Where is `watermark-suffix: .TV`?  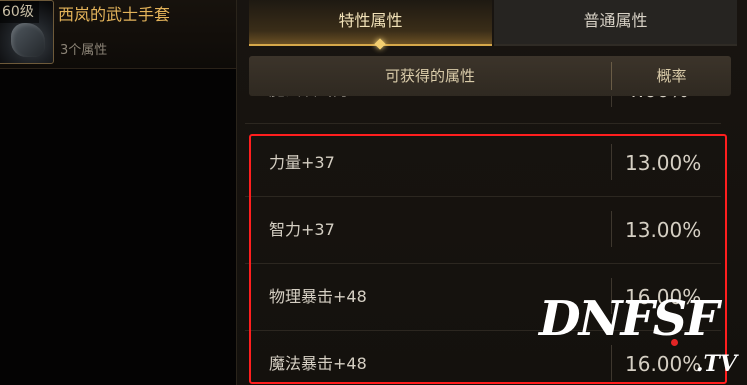
watermark-suffix: .TV is located at coordinates (716, 364).